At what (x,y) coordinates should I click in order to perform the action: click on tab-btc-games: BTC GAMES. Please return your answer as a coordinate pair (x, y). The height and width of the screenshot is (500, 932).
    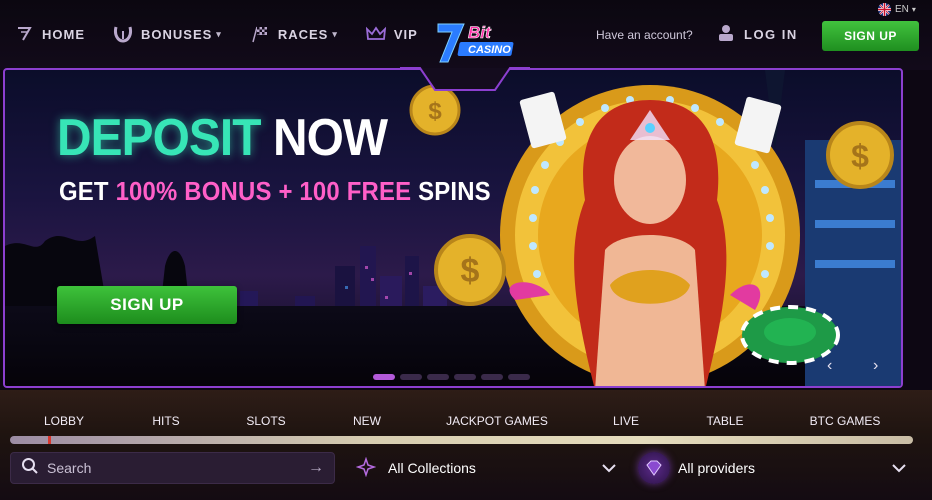
    Looking at the image, I should click on (845, 421).